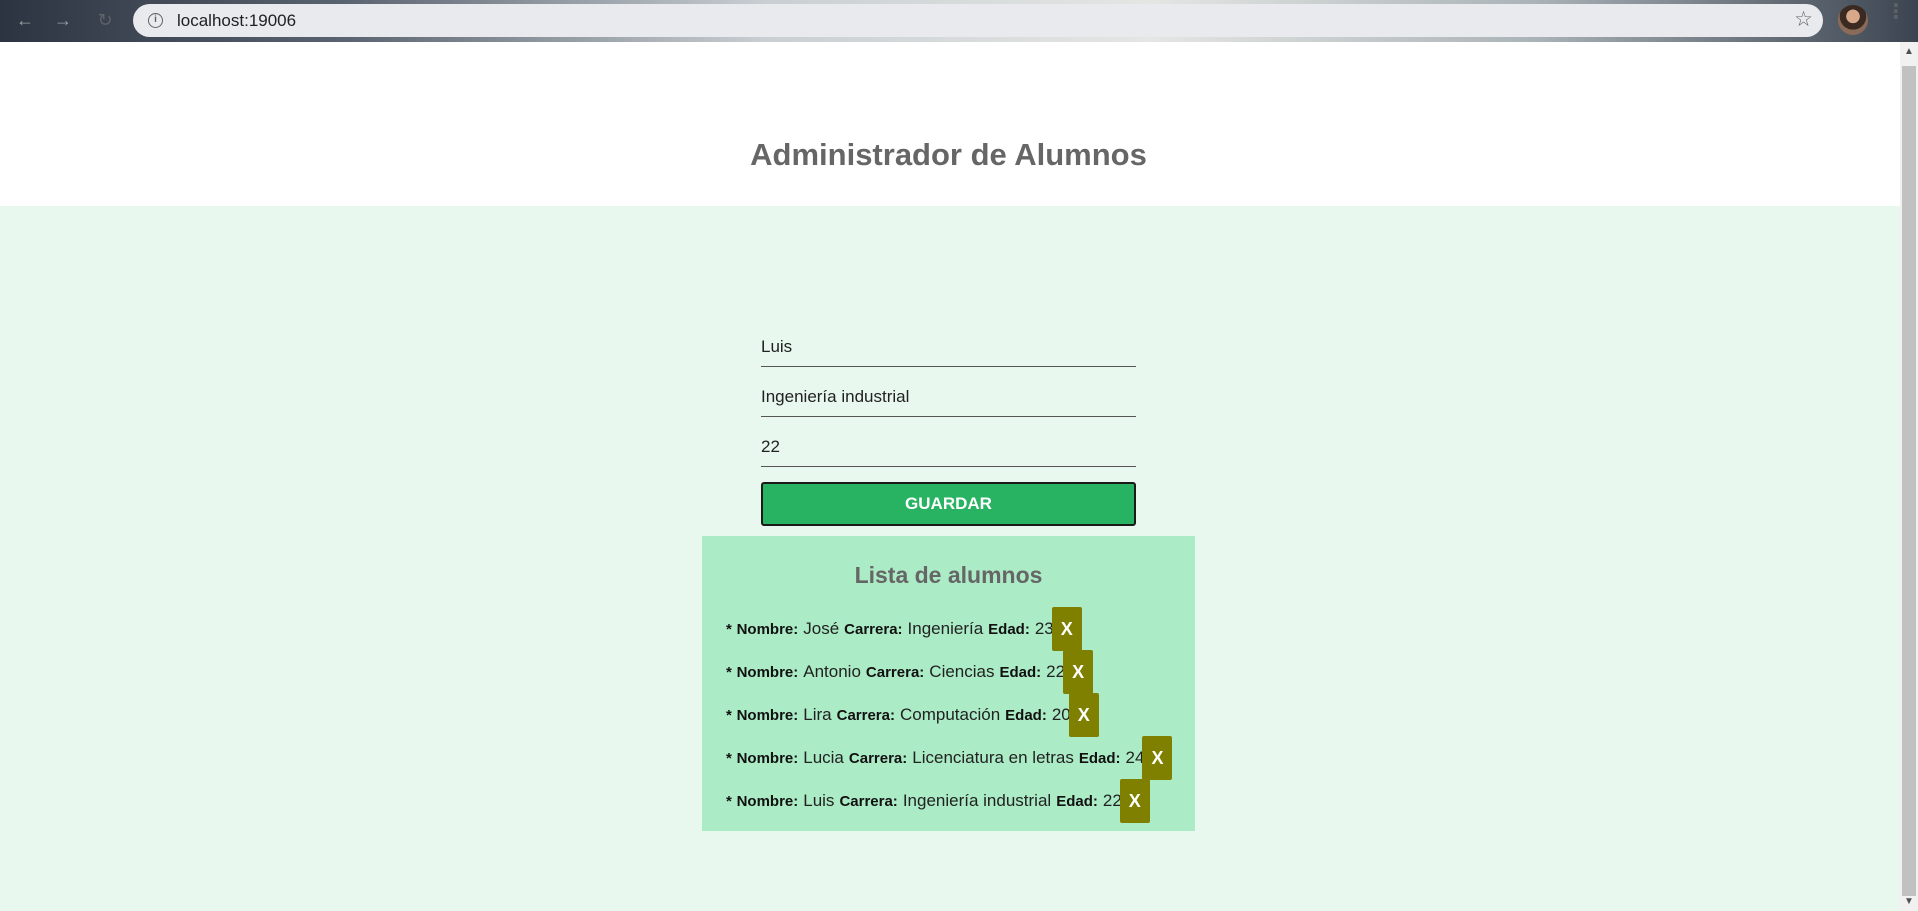 The height and width of the screenshot is (911, 1918). Describe the element at coordinates (1909, 901) in the screenshot. I see `scroll-down-icon: ▼` at that location.